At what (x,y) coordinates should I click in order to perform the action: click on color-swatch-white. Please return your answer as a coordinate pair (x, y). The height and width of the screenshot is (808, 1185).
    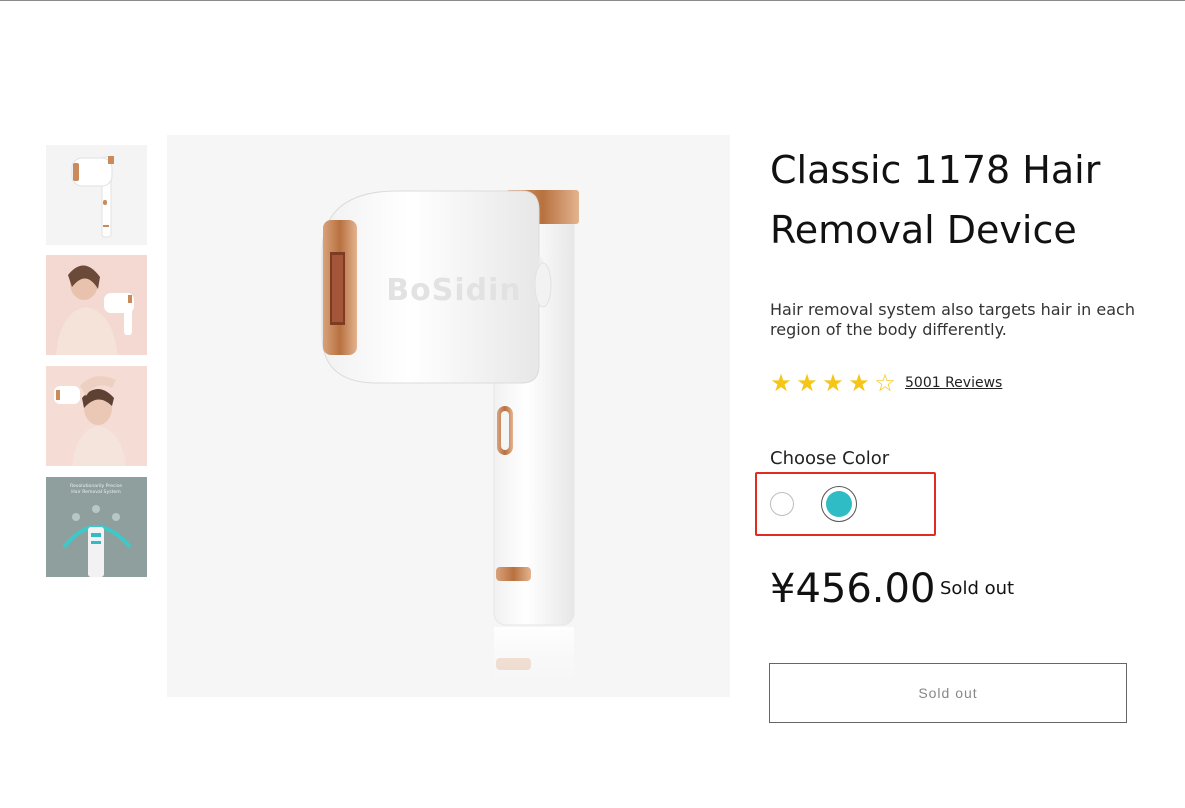
    Looking at the image, I should click on (782, 504).